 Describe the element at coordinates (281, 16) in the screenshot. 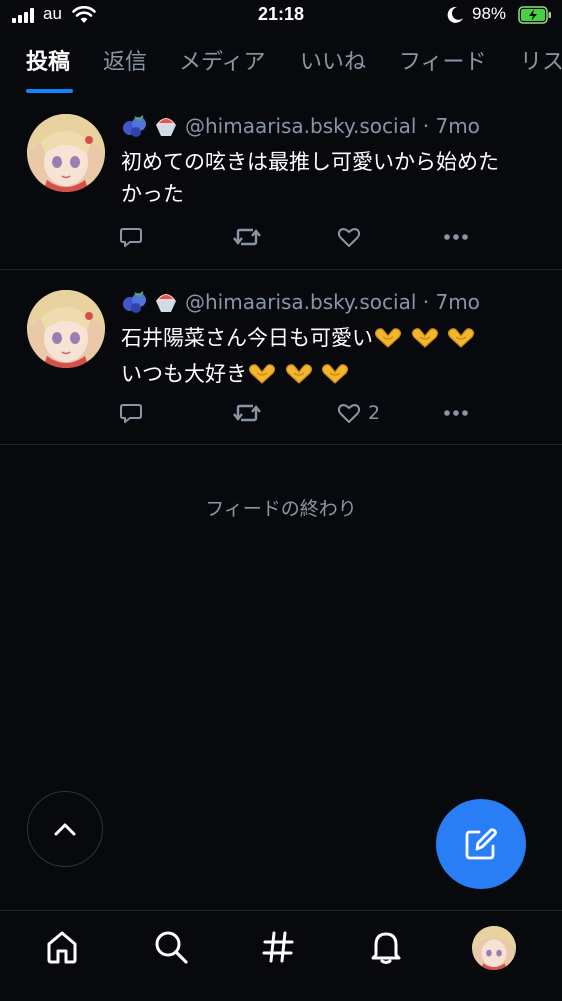

I see `status-bar: au 21:18 98%` at that location.